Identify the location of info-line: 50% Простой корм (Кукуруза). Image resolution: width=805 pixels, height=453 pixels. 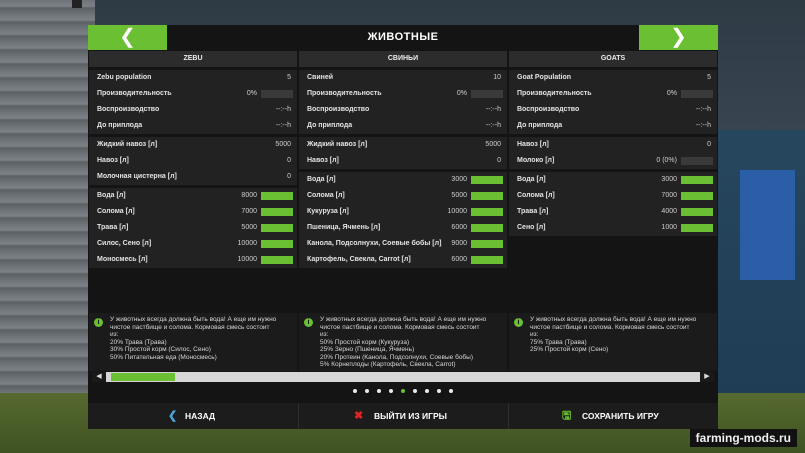
(365, 342).